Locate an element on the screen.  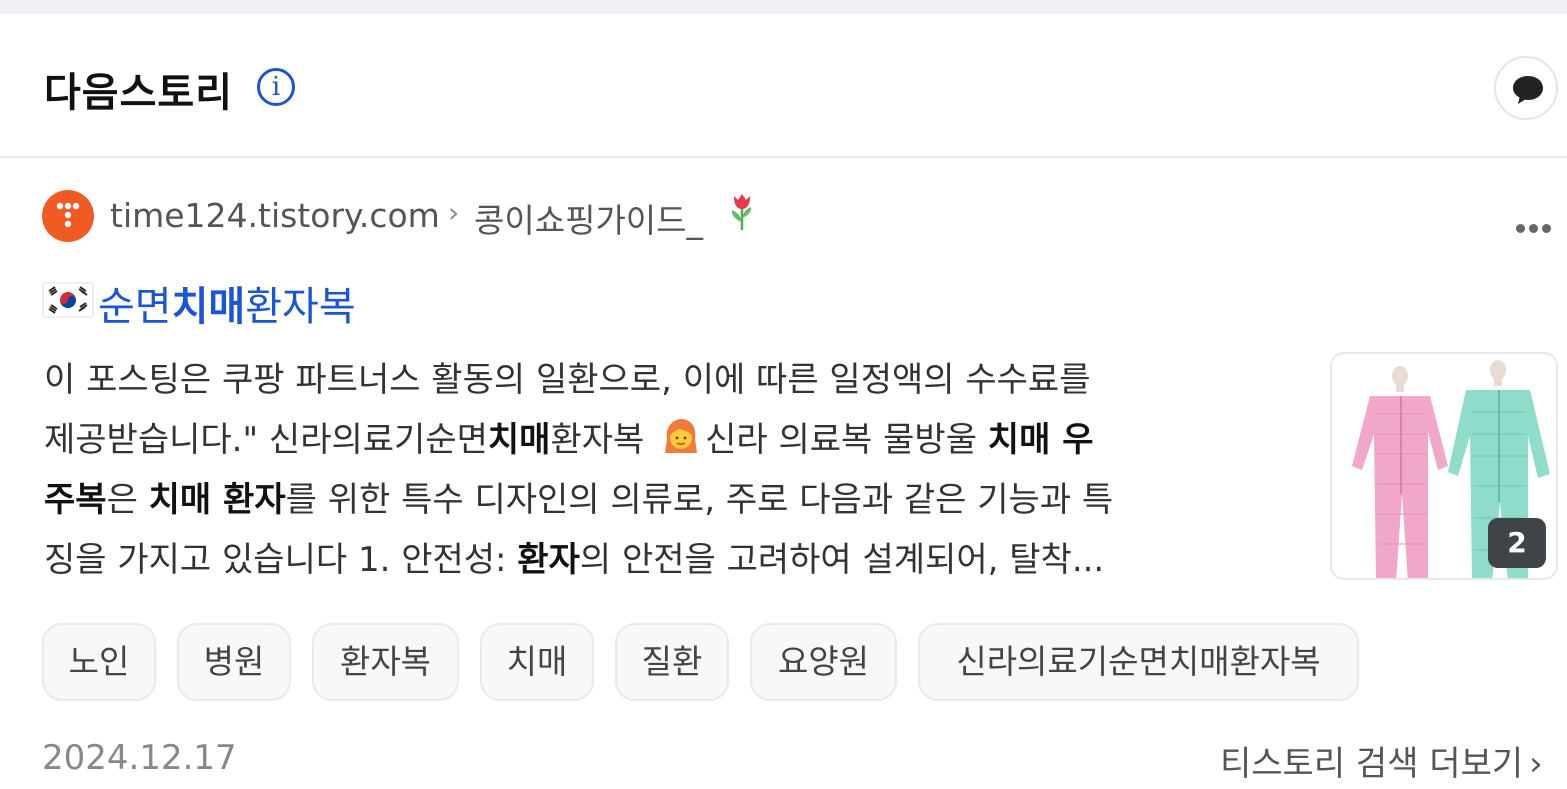
comment-icon is located at coordinates (1528, 90).